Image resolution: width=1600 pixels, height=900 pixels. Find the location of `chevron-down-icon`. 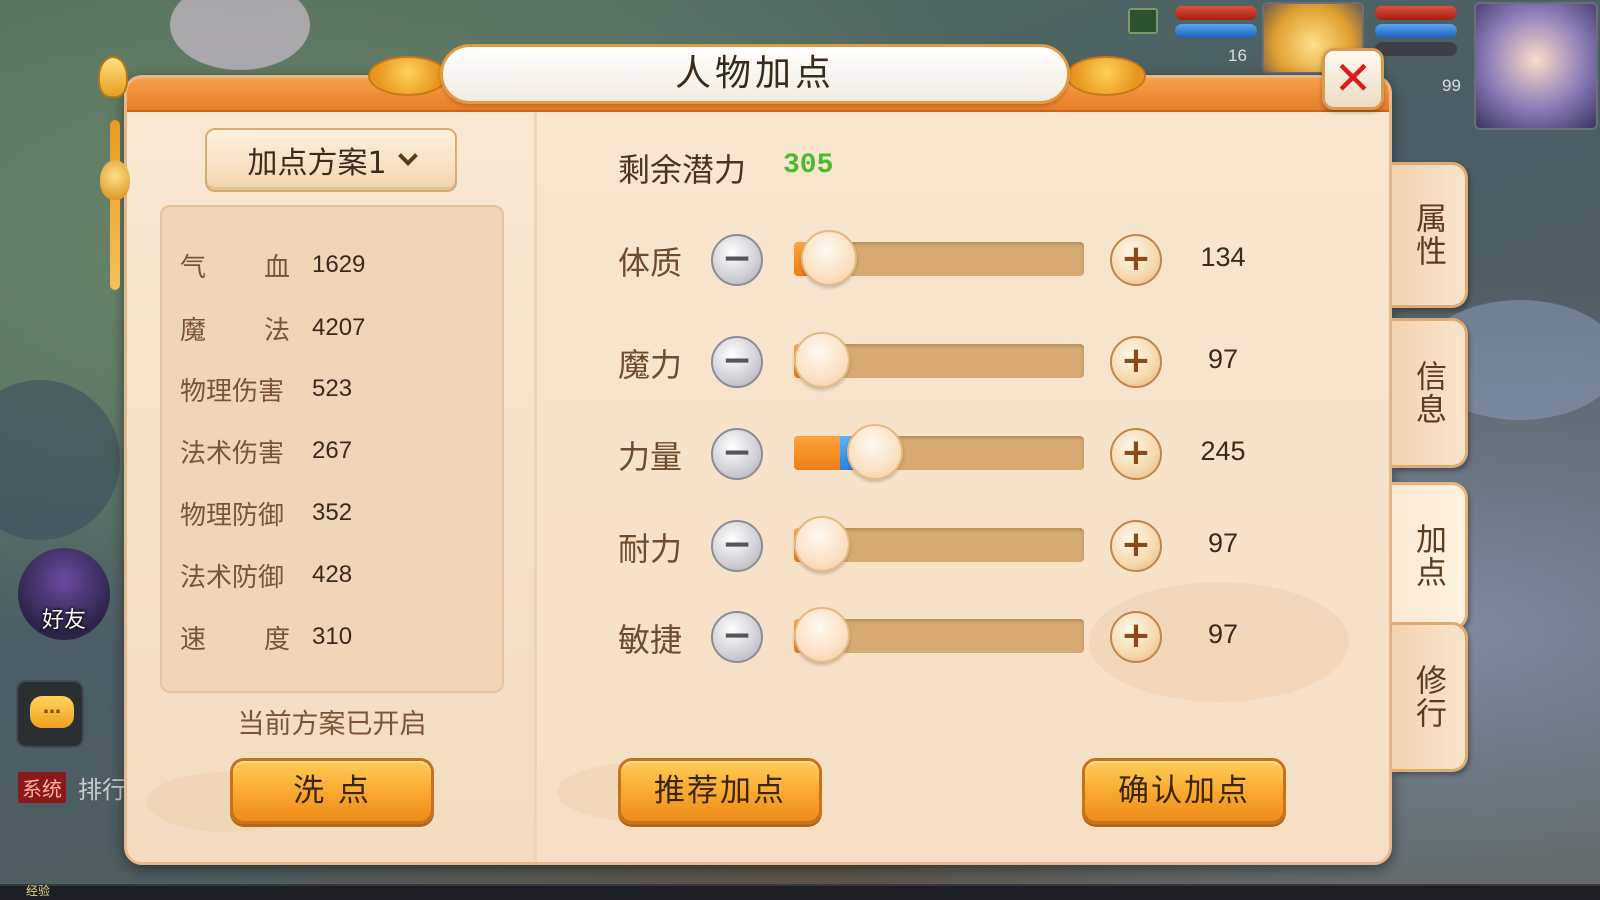

chevron-down-icon is located at coordinates (407, 156).